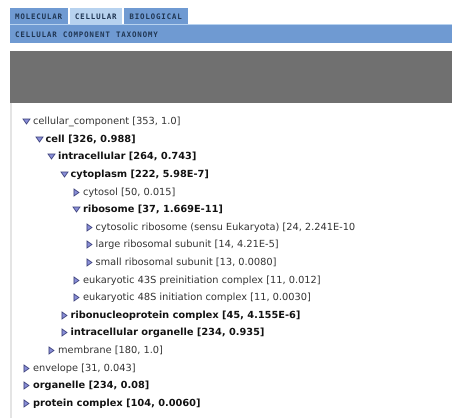  What do you see at coordinates (186, 262) in the screenshot?
I see `tree-item: small ribosomal subunit [13, 0.0080]` at bounding box center [186, 262].